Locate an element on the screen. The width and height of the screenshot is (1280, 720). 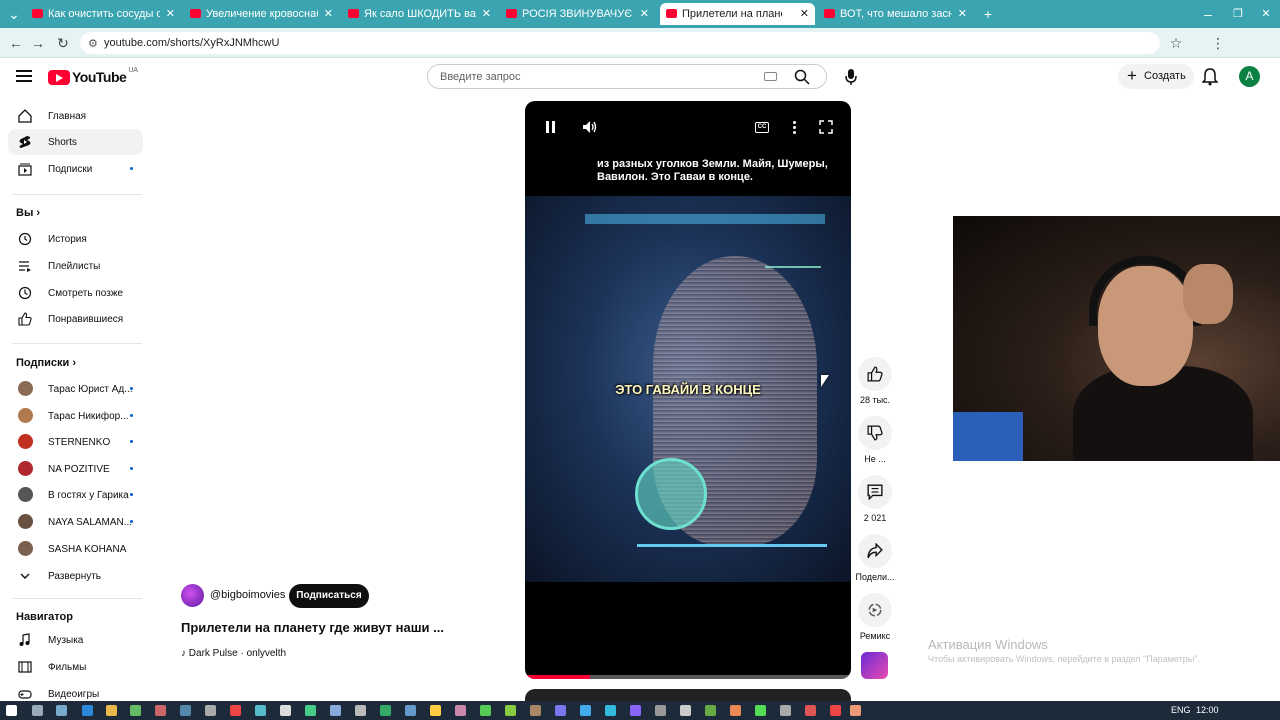
back-icon: ← is located at coordinates (16, 43).